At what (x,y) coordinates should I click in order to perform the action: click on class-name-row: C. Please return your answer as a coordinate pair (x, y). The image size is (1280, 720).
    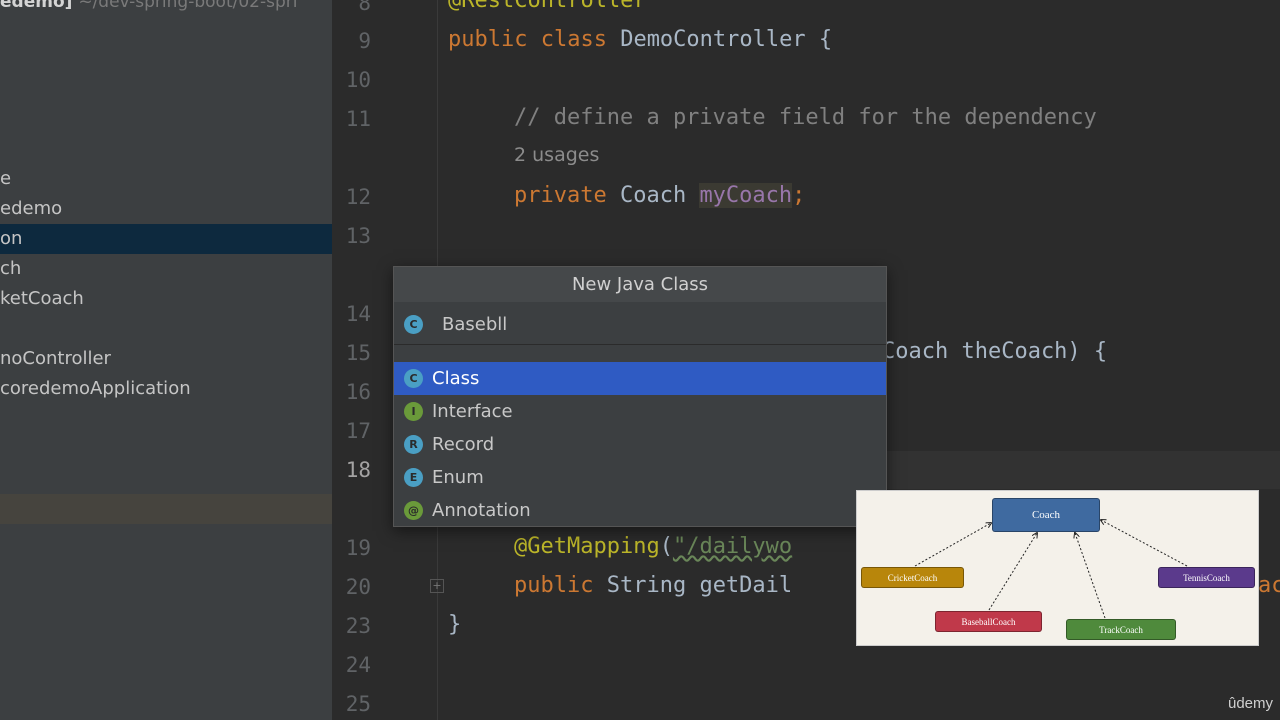
    Looking at the image, I should click on (640, 324).